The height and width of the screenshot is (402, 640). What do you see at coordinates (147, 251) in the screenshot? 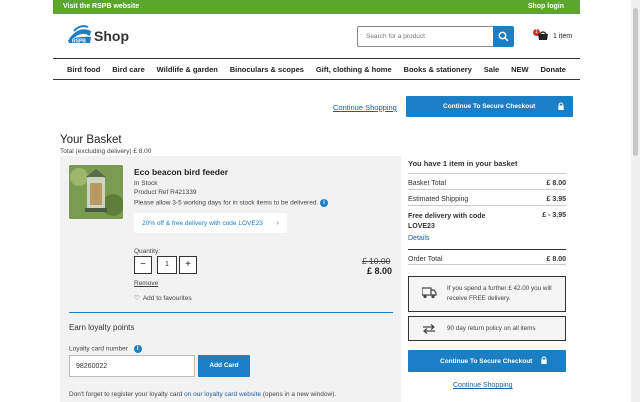
I see `quantity-label: Quantity:` at bounding box center [147, 251].